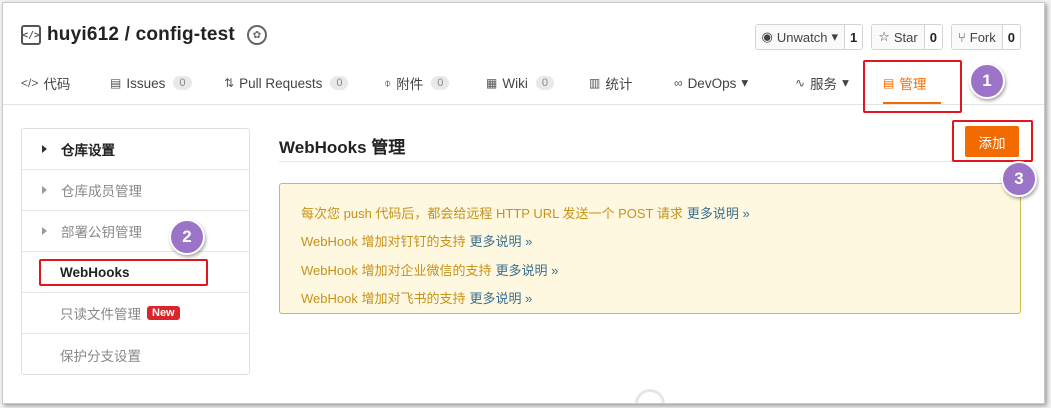  What do you see at coordinates (256, 35) in the screenshot?
I see `rosette-badge-icon: ✿` at bounding box center [256, 35].